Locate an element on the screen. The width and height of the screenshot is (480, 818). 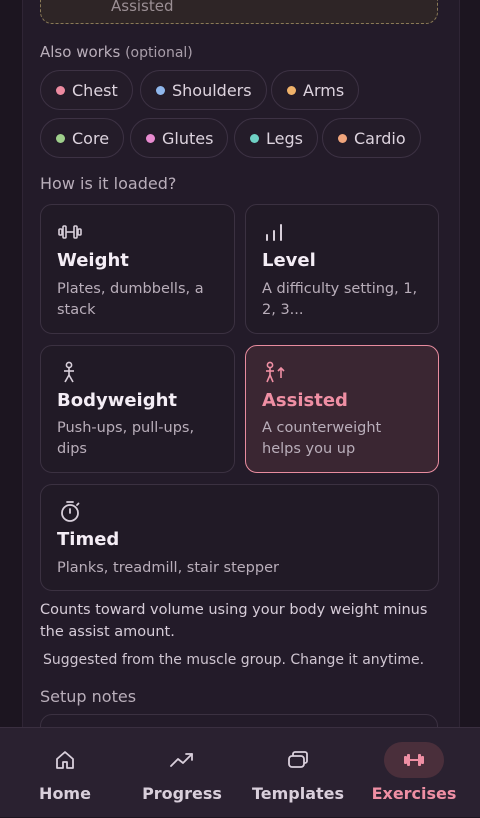
chip-glutes: Glutes is located at coordinates (179, 138).